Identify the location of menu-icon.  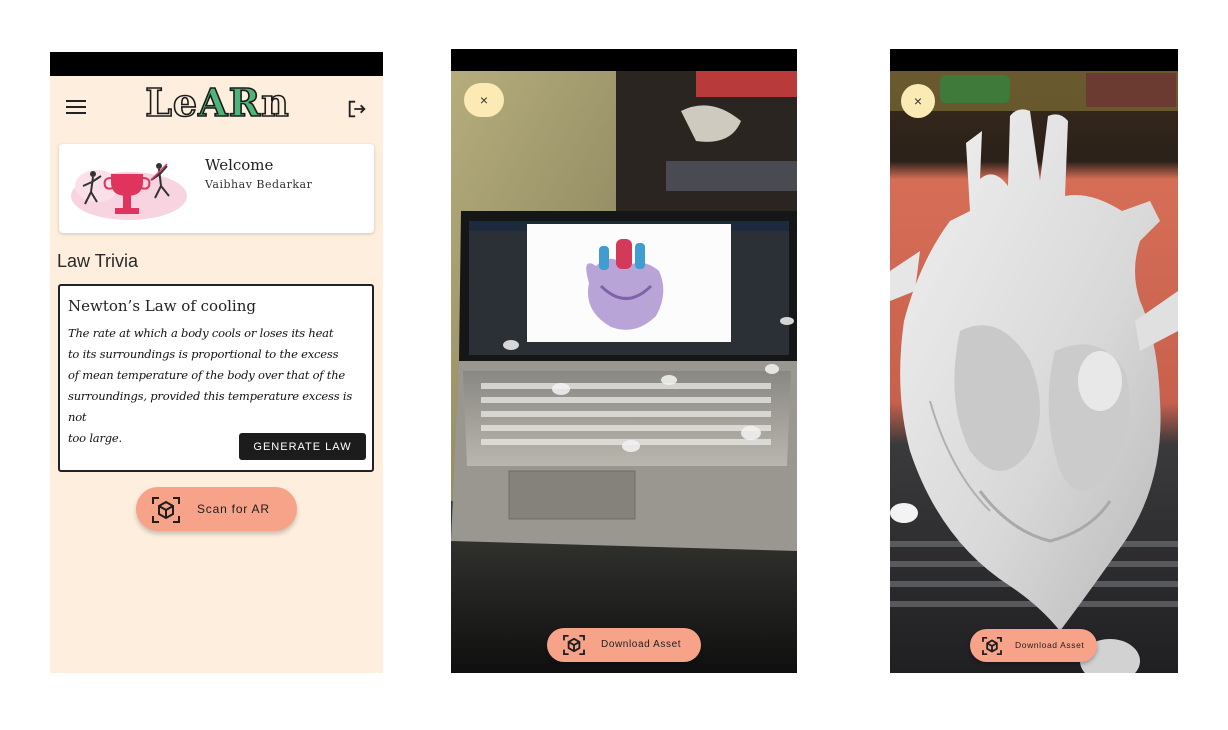
(76, 107).